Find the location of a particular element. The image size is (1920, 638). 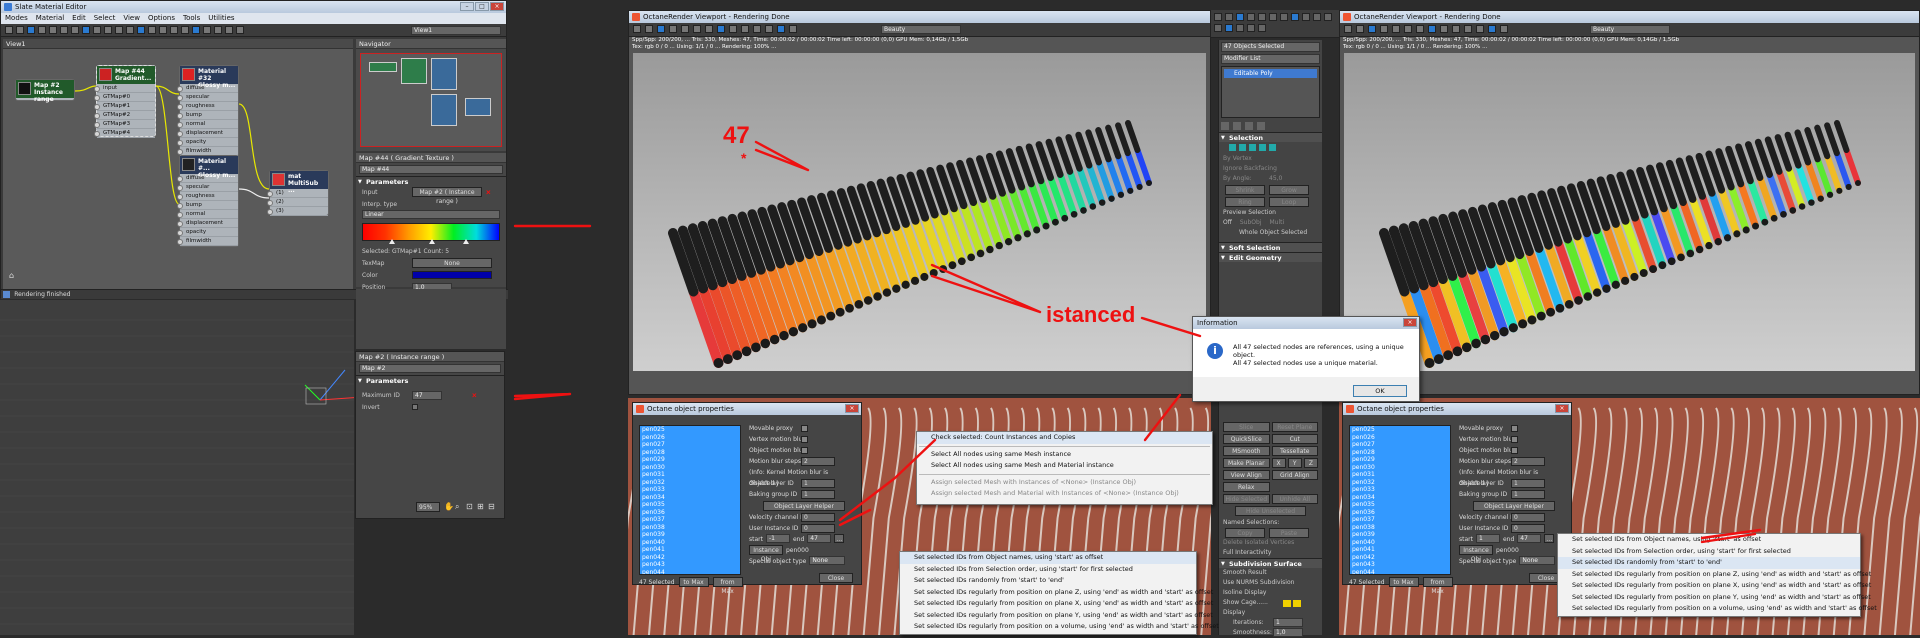

user-id-spinner: 0 is located at coordinates (818, 528).